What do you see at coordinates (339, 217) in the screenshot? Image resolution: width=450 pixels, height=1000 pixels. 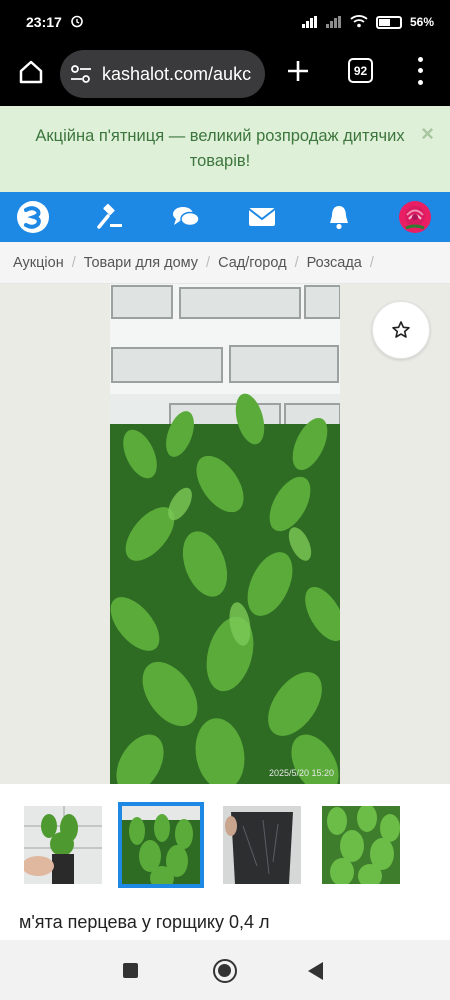 I see `bell-icon` at bounding box center [339, 217].